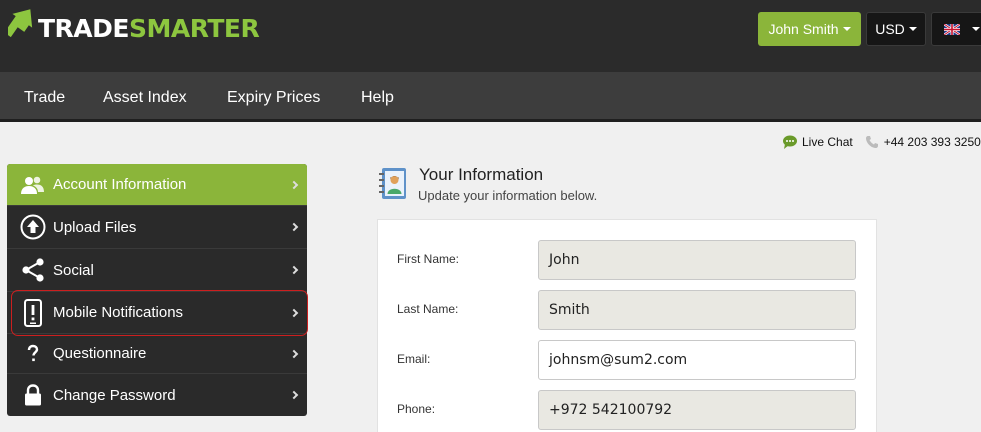 This screenshot has height=432, width=981. Describe the element at coordinates (44, 97) in the screenshot. I see `nav-trade: Trade` at that location.